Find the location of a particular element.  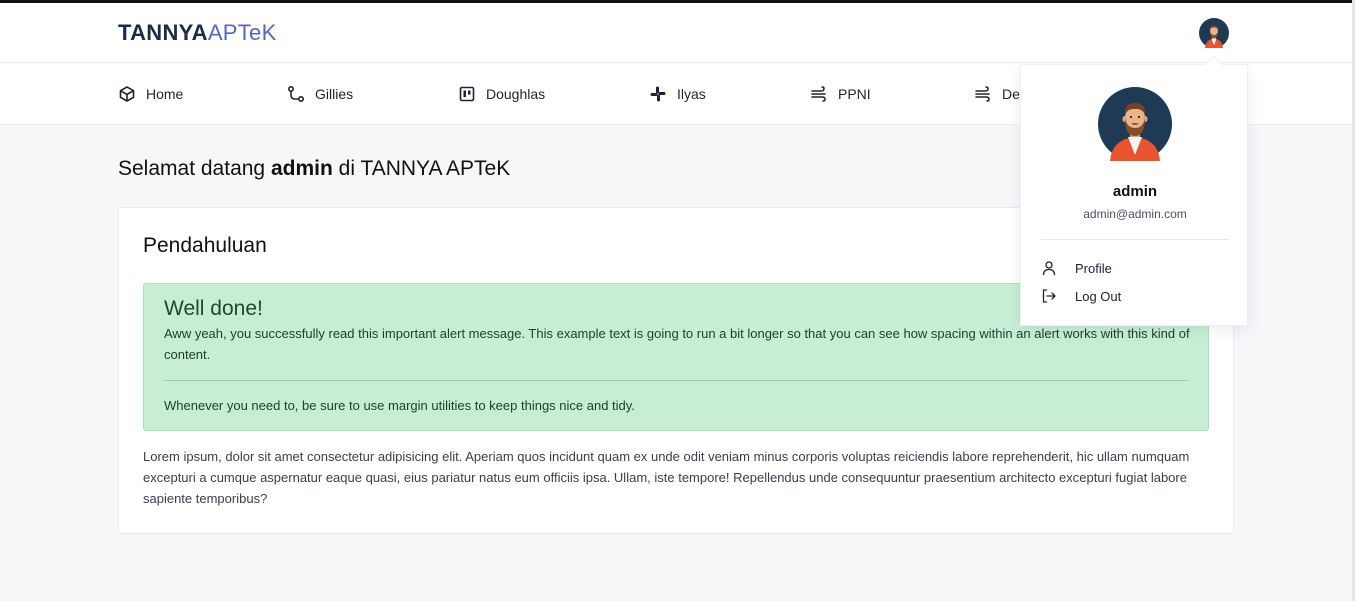

nav-item-ilyas: Ilyas is located at coordinates (677, 94).